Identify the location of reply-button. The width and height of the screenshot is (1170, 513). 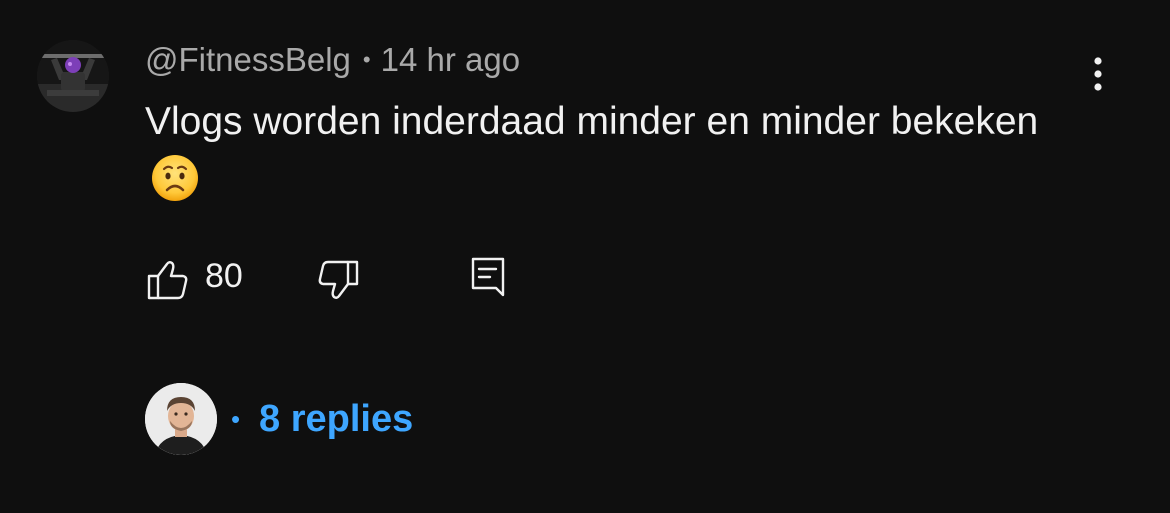
(489, 276).